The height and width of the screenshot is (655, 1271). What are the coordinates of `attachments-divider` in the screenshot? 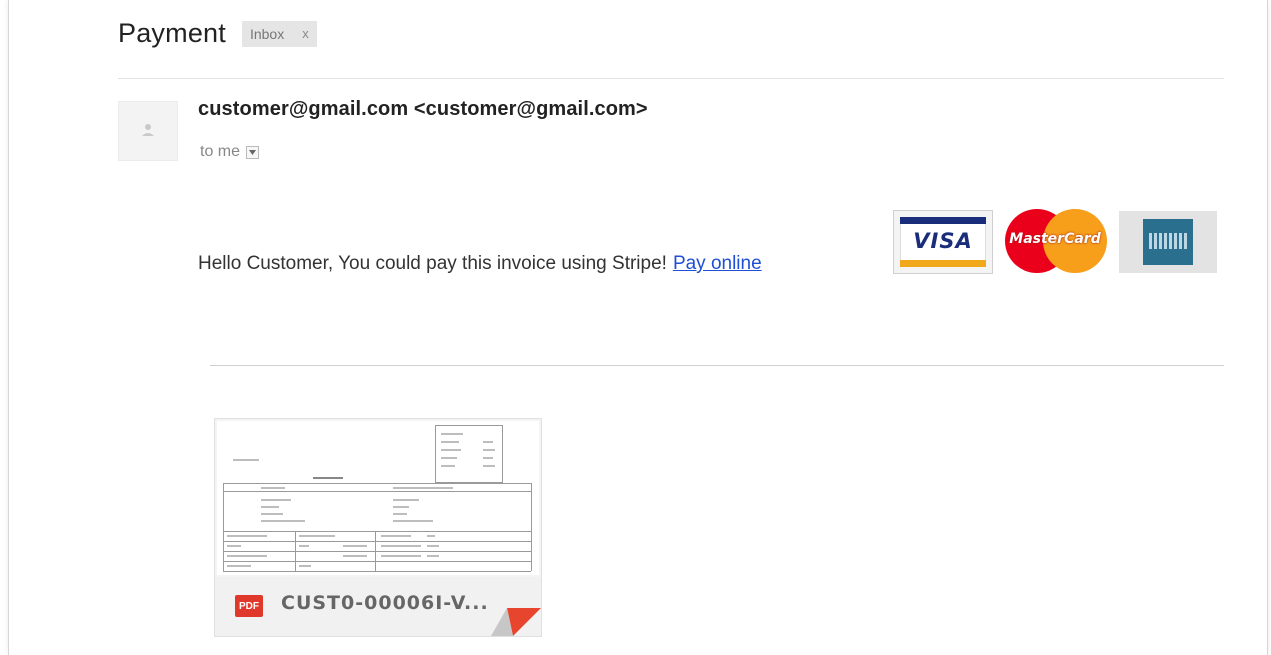 It's located at (717, 365).